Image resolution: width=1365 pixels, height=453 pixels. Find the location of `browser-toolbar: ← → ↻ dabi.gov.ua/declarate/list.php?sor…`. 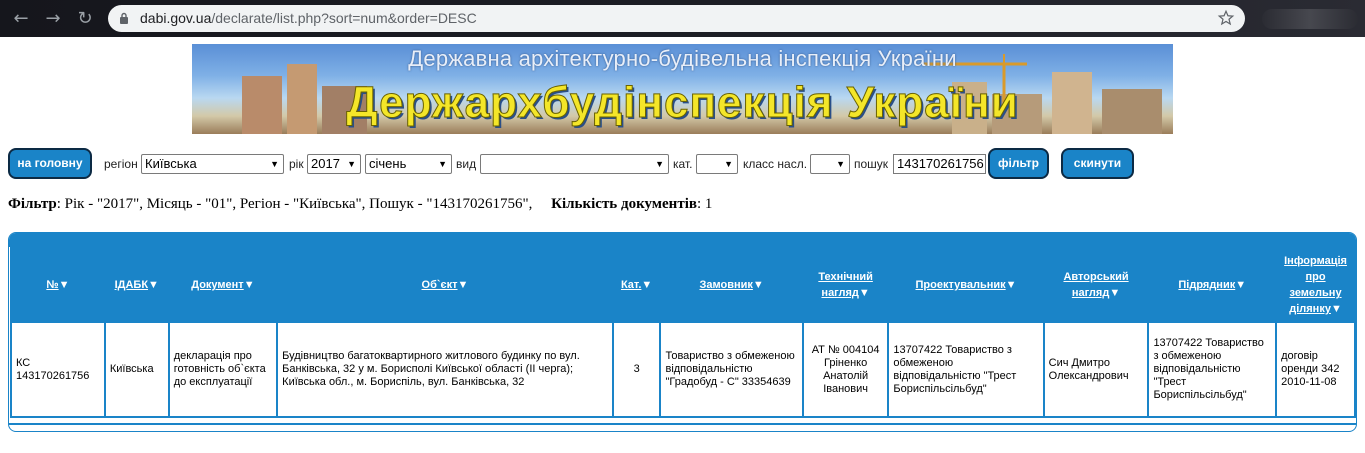

browser-toolbar: ← → ↻ dabi.gov.ua/declarate/list.php?sor… is located at coordinates (682, 18).